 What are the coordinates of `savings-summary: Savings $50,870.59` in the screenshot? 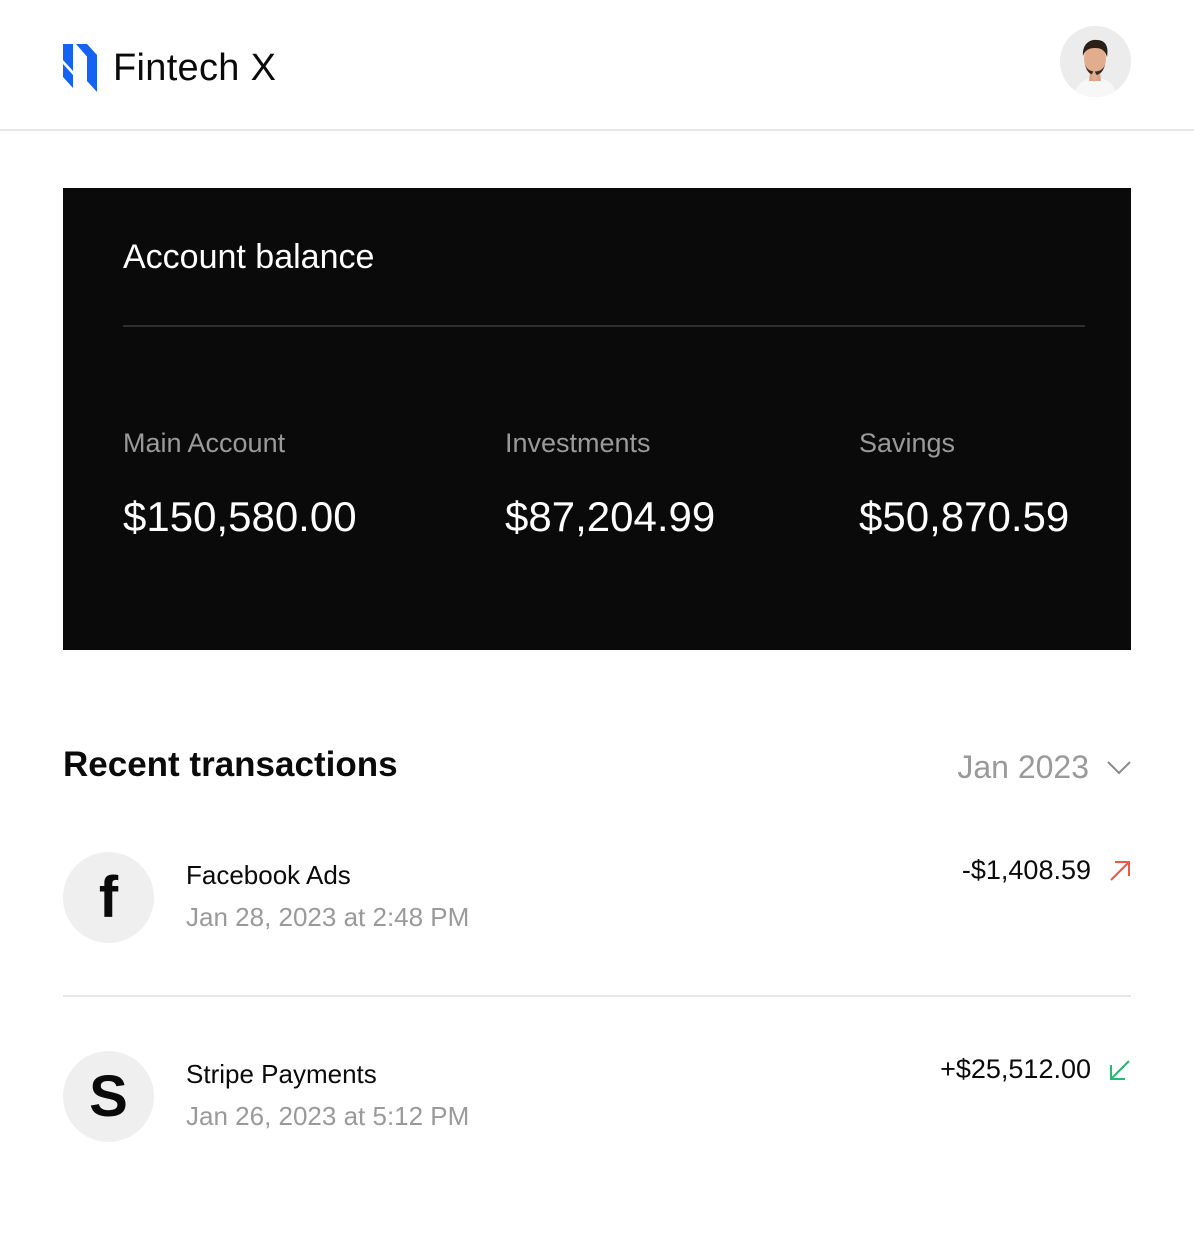 It's located at (964, 484).